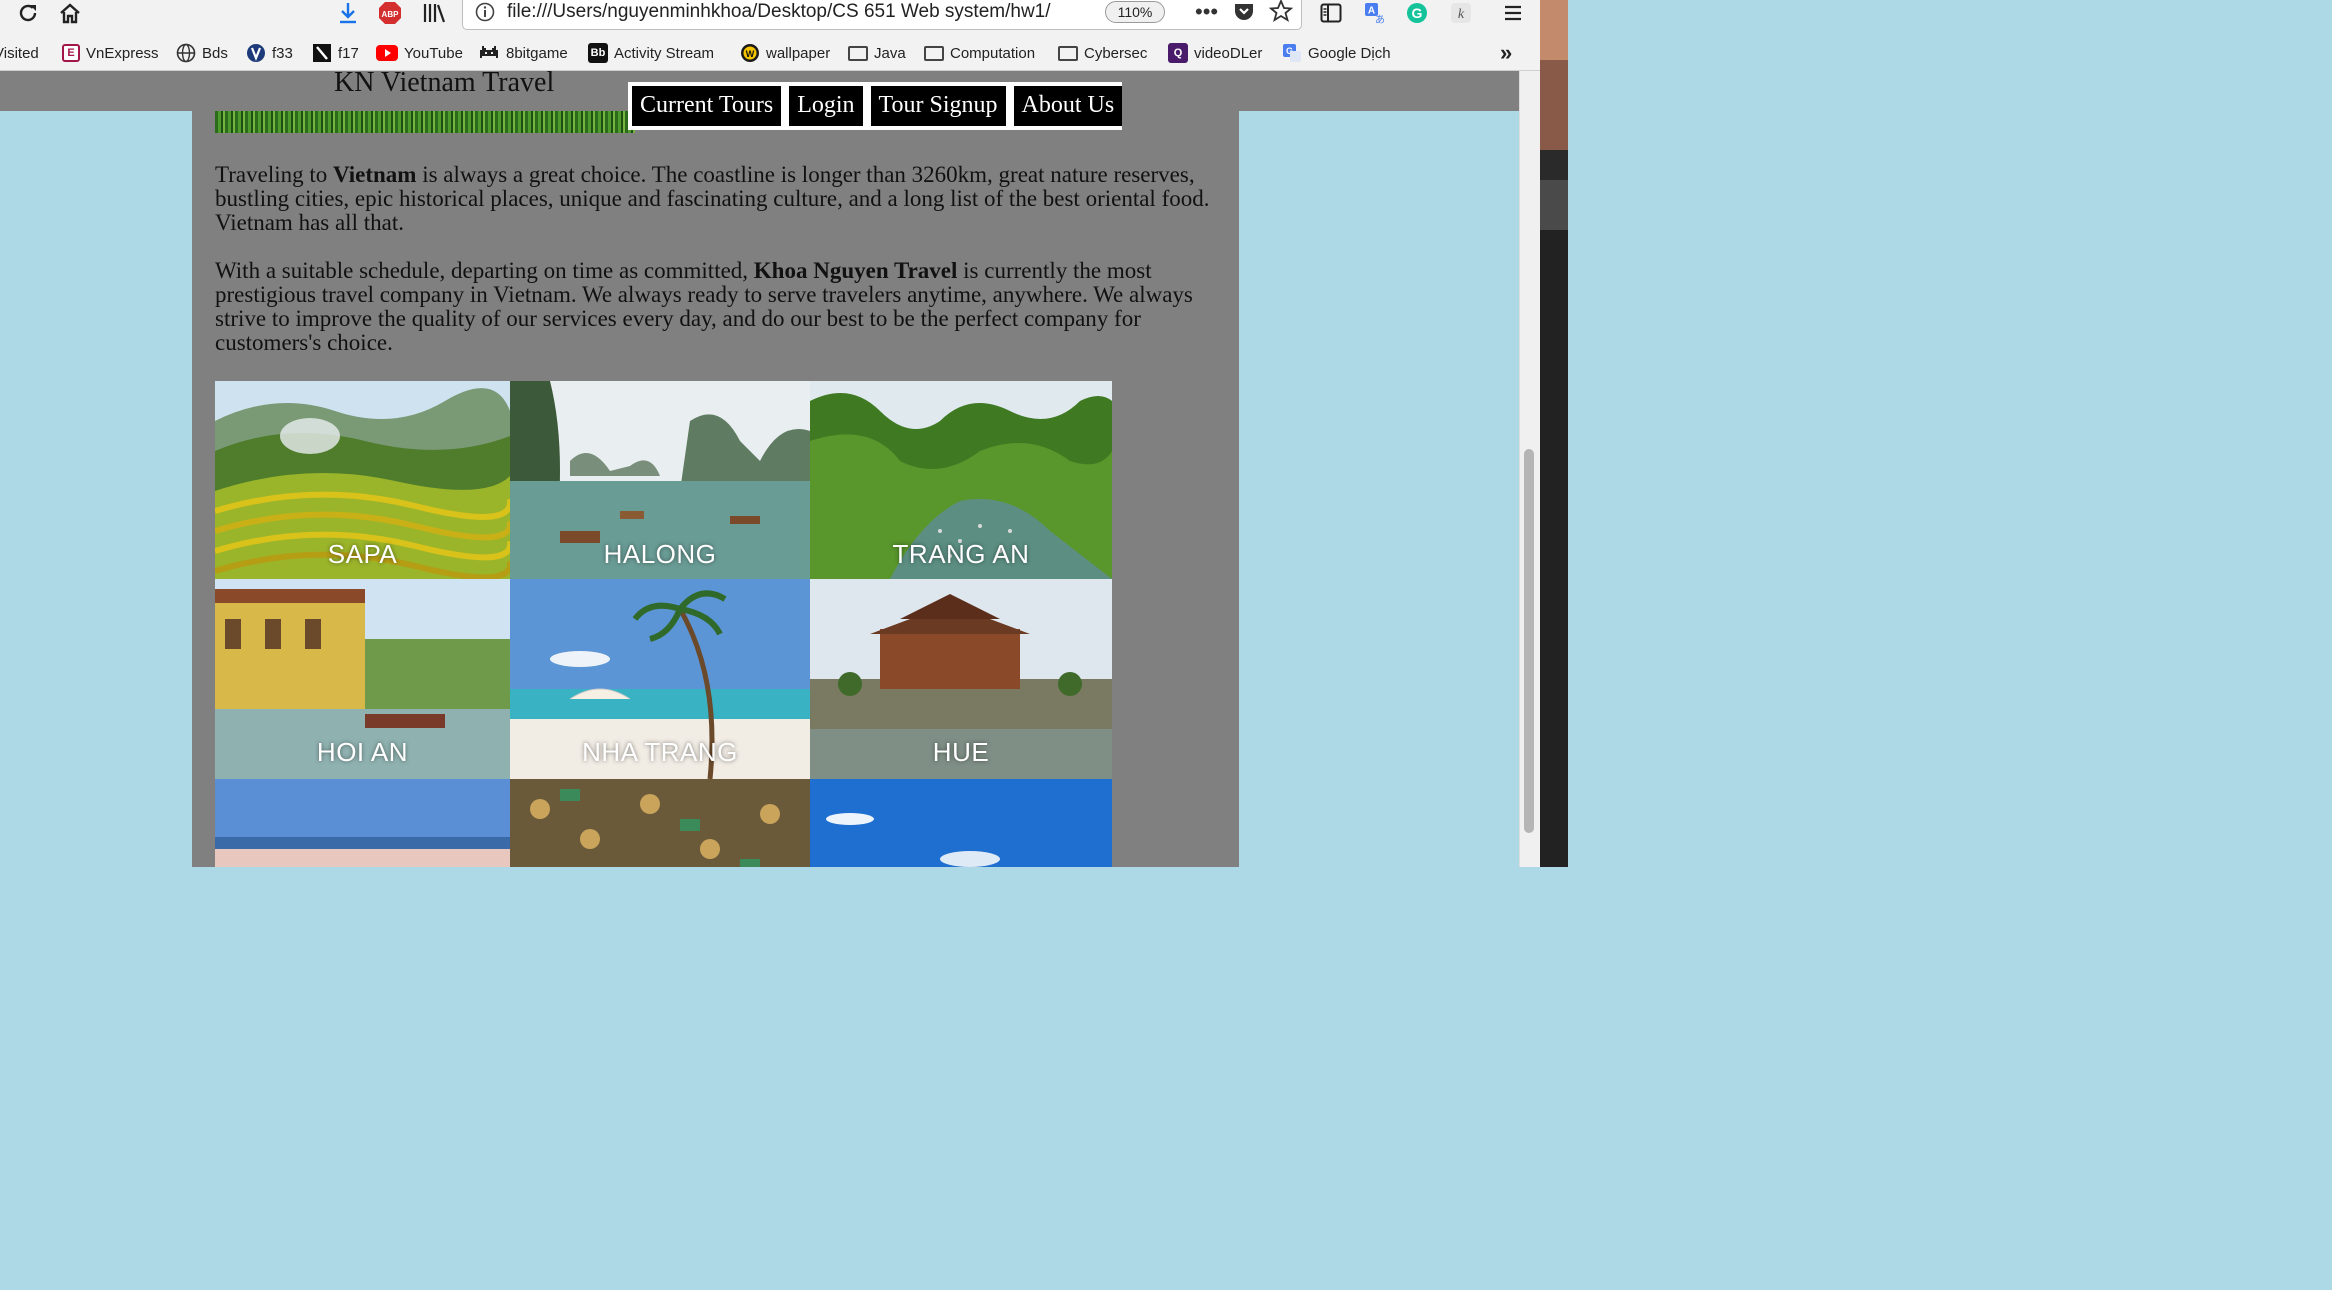 The height and width of the screenshot is (1290, 2332). I want to click on bookmark-star-icon, so click(1281, 14).